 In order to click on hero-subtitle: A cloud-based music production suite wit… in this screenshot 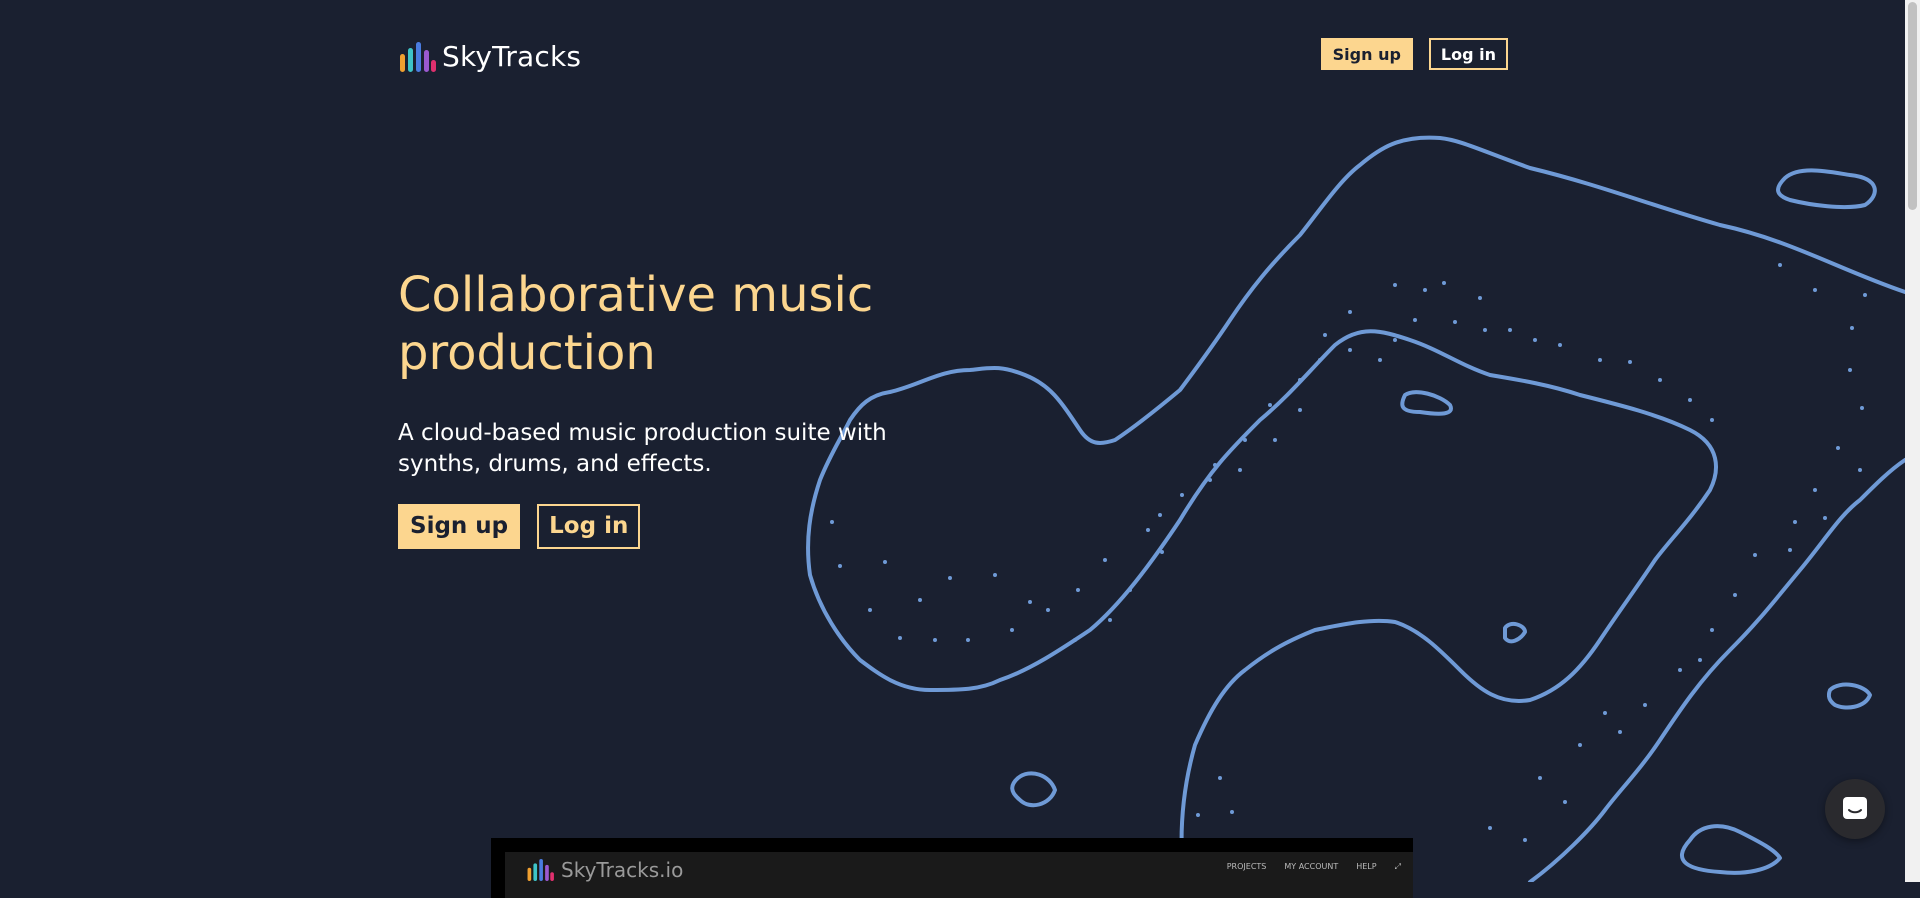, I will do `click(642, 448)`.